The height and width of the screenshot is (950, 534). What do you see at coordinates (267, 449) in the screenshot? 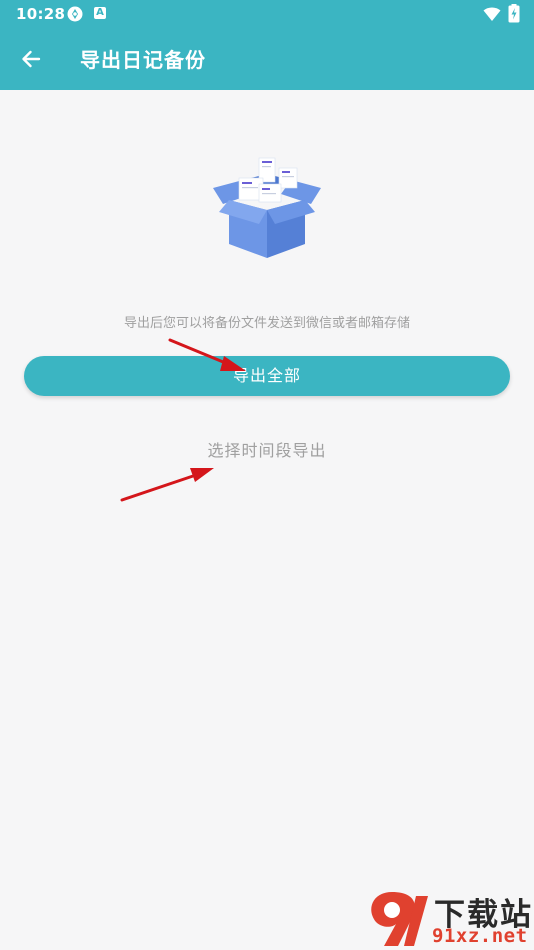
I see `select-period-export-button: 选择时间段导出` at bounding box center [267, 449].